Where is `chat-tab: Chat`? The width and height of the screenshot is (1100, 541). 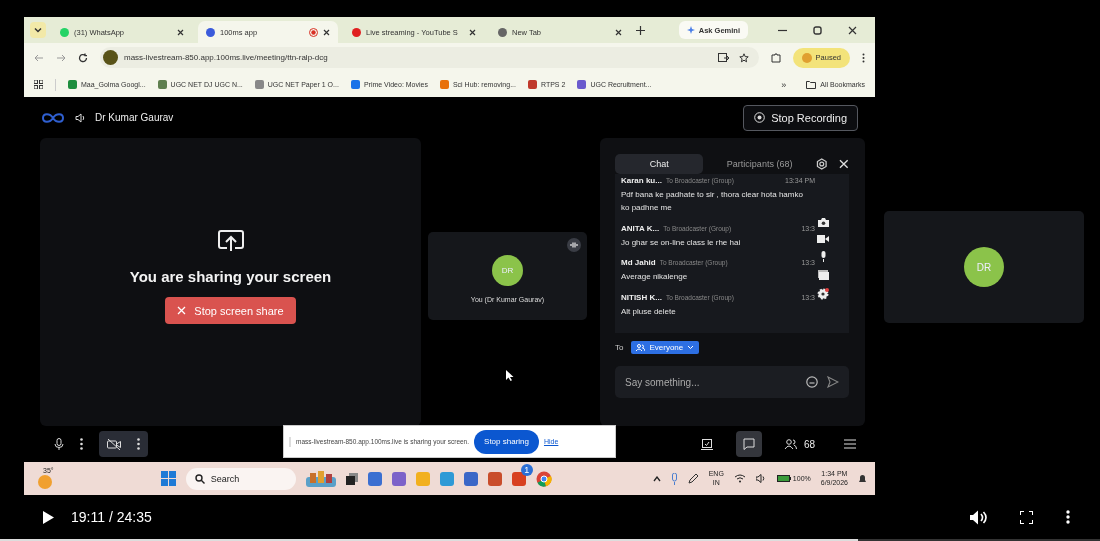
chat-tab: Chat is located at coordinates (659, 164).